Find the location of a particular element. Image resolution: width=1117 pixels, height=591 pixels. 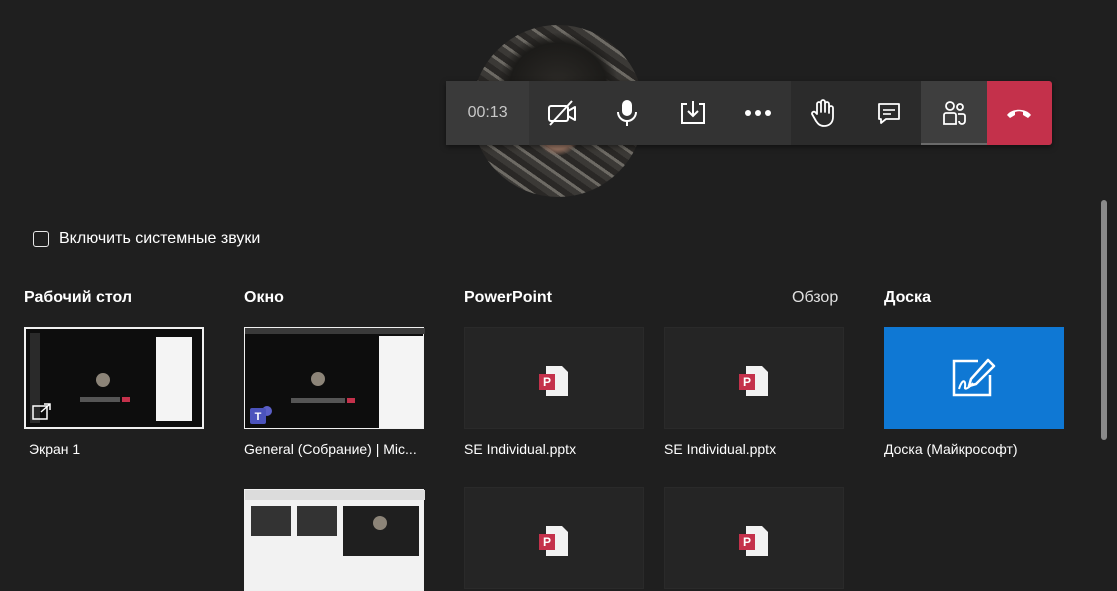

teams-app-icon: T is located at coordinates (261, 415).